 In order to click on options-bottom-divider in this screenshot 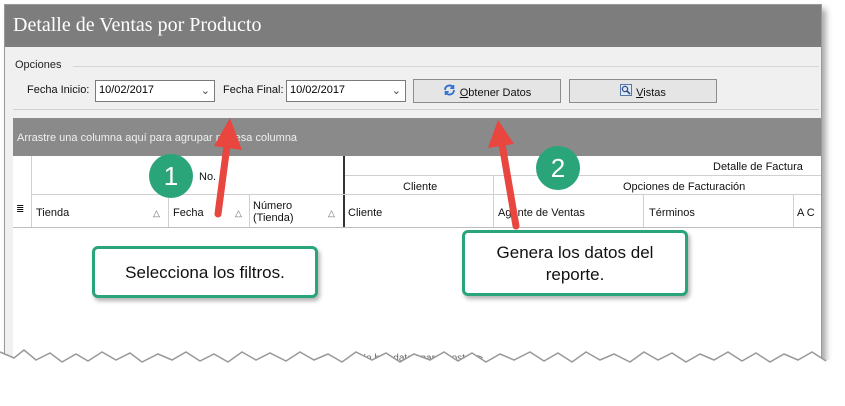, I will do `click(416, 109)`.